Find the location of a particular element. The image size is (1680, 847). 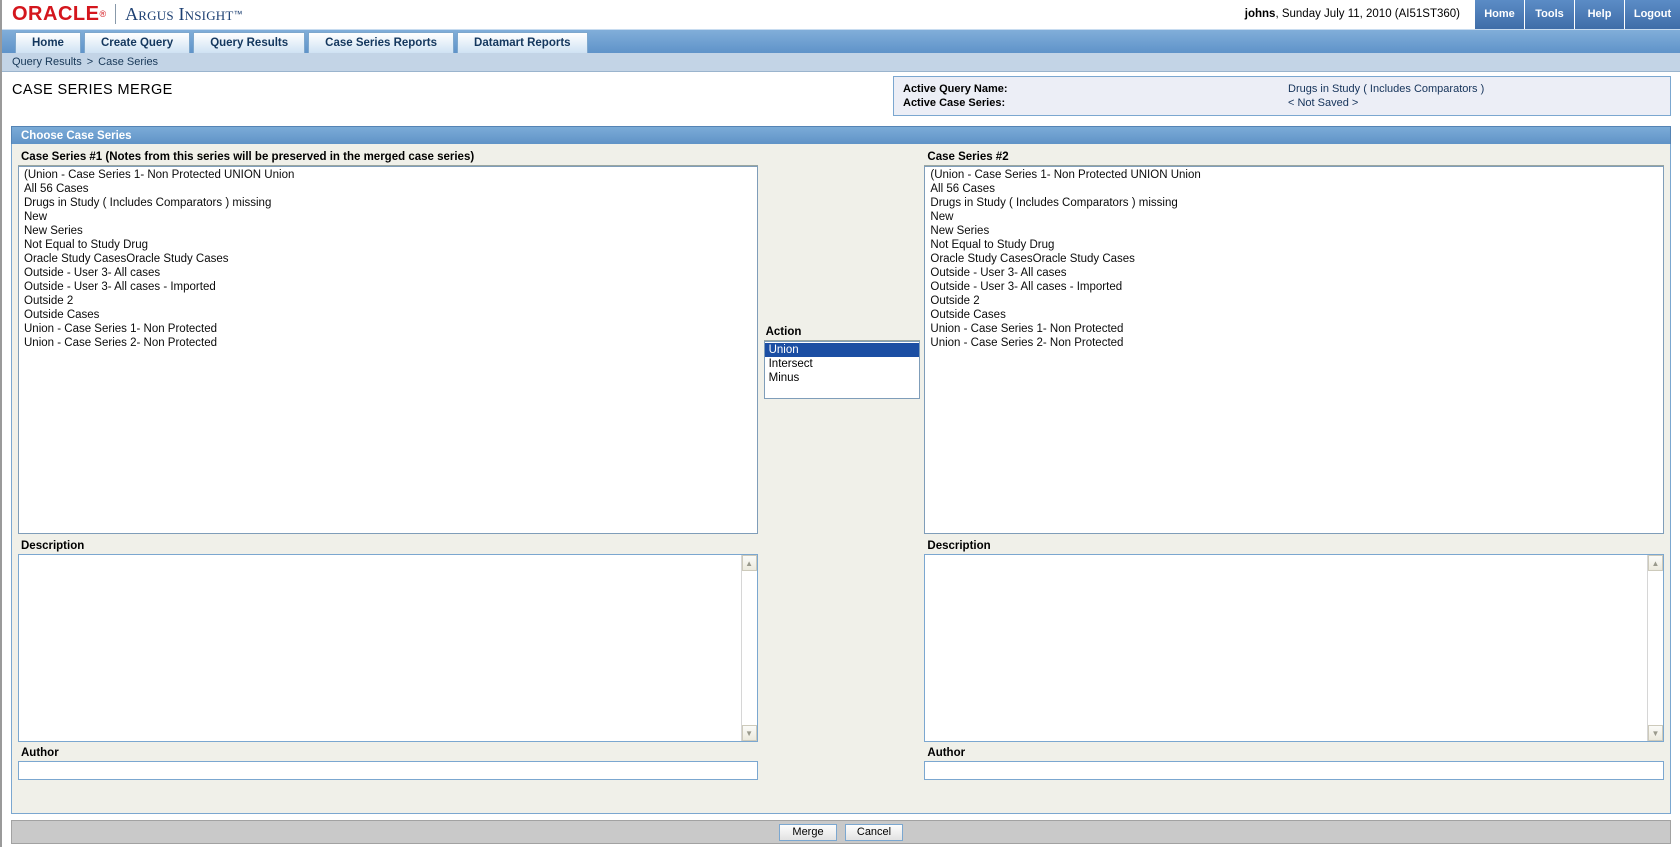

active-case-series-row: Active Case Series: < Not Saved > is located at coordinates (1286, 103).